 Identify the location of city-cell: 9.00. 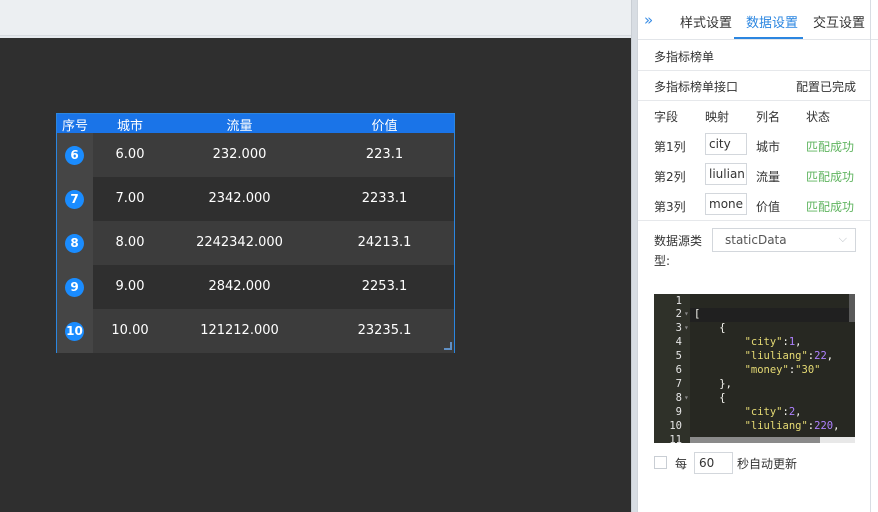
(130, 286).